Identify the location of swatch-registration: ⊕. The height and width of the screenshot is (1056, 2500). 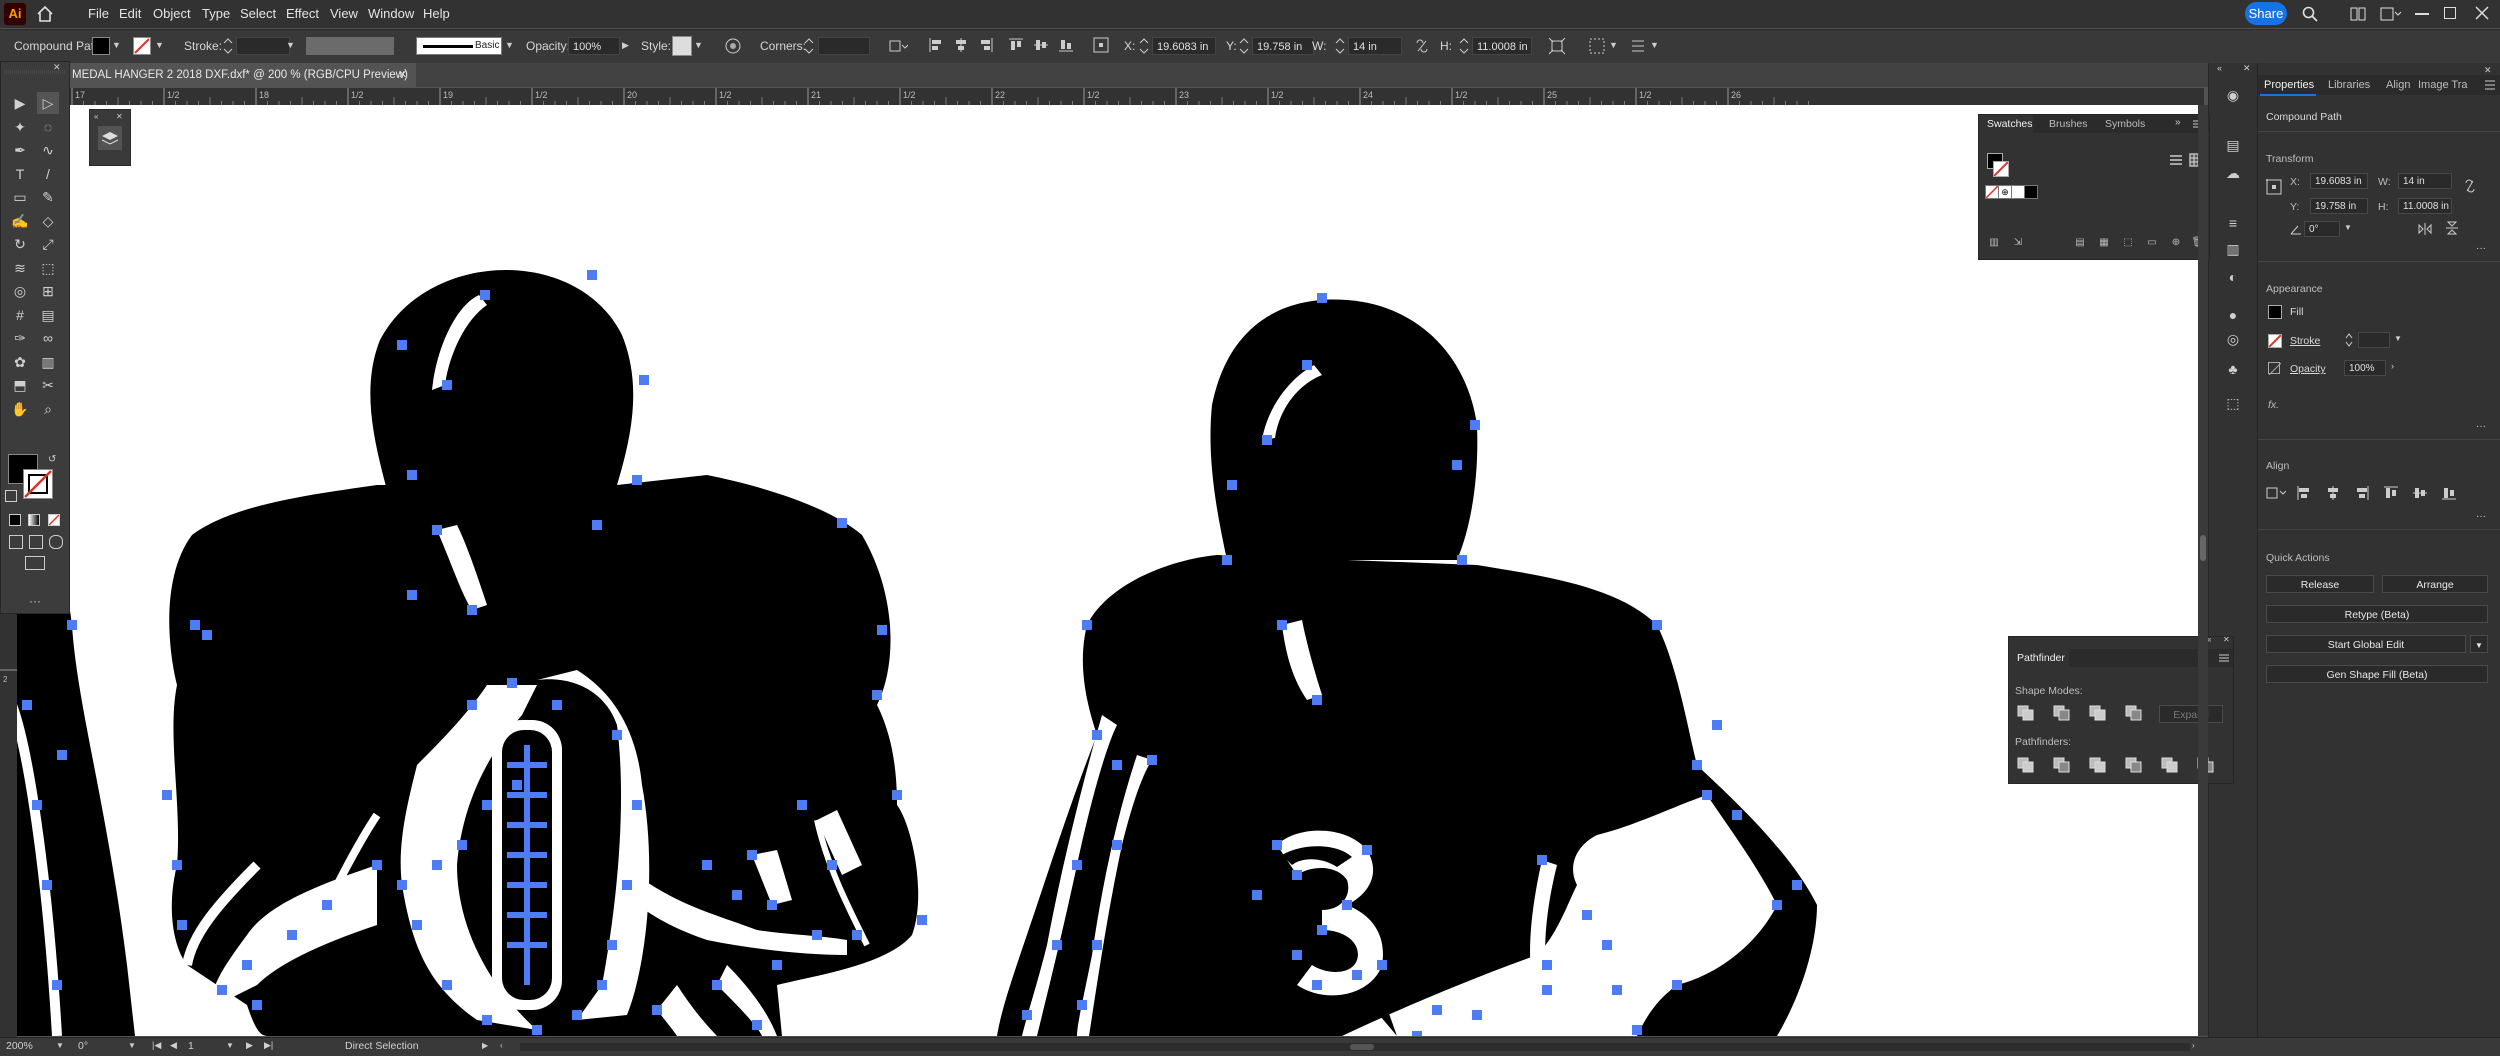
(2005, 192).